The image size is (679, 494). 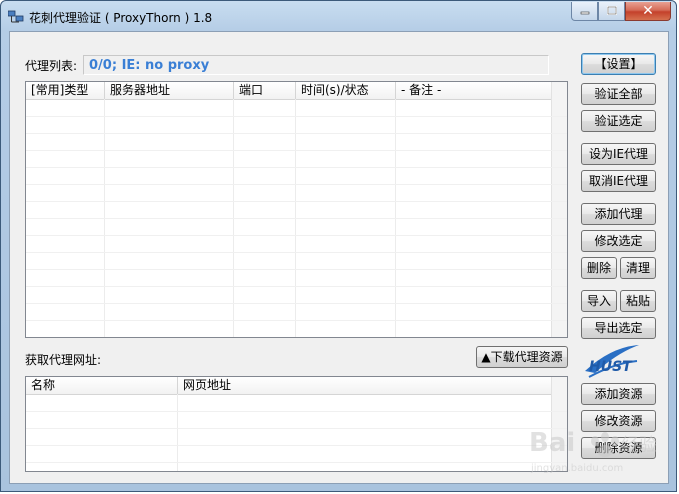 What do you see at coordinates (338, 16) in the screenshot?
I see `title-bar: 花刺代理验证 ( ProxyThorn ) 1.8 ✕` at bounding box center [338, 16].